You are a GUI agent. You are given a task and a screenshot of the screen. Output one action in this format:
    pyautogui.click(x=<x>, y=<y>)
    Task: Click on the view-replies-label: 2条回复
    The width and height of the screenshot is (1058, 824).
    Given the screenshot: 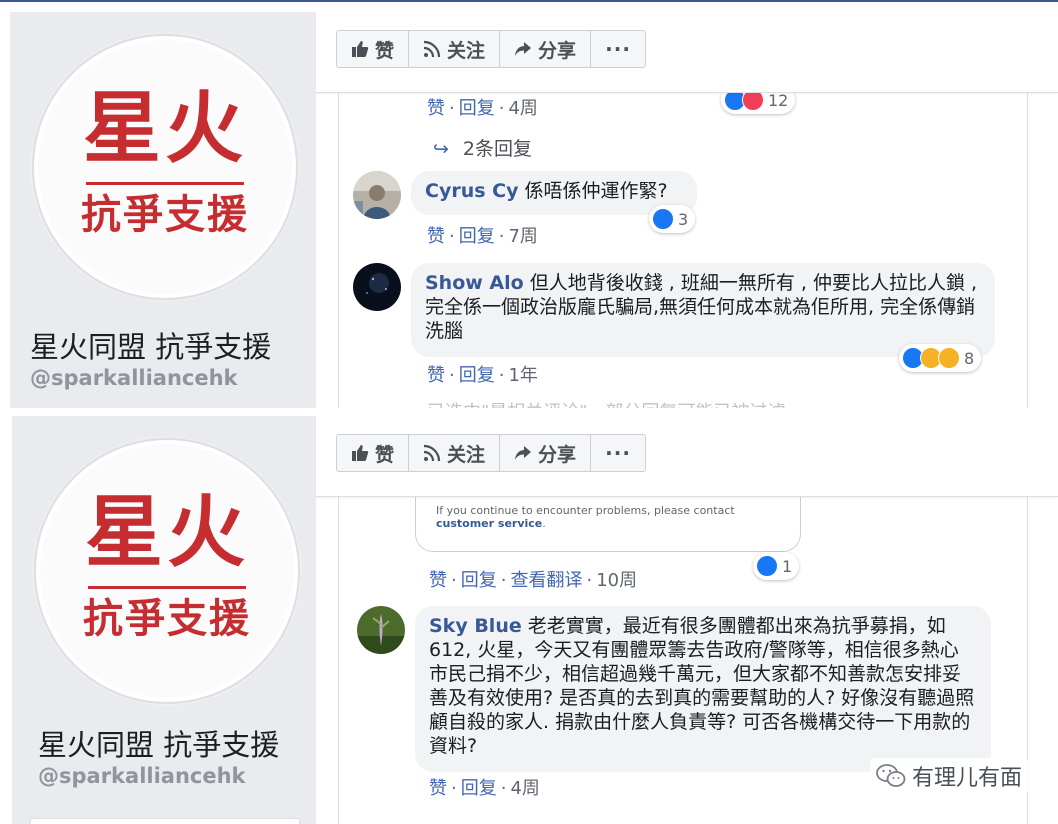 What is the action you would take?
    pyautogui.click(x=497, y=149)
    